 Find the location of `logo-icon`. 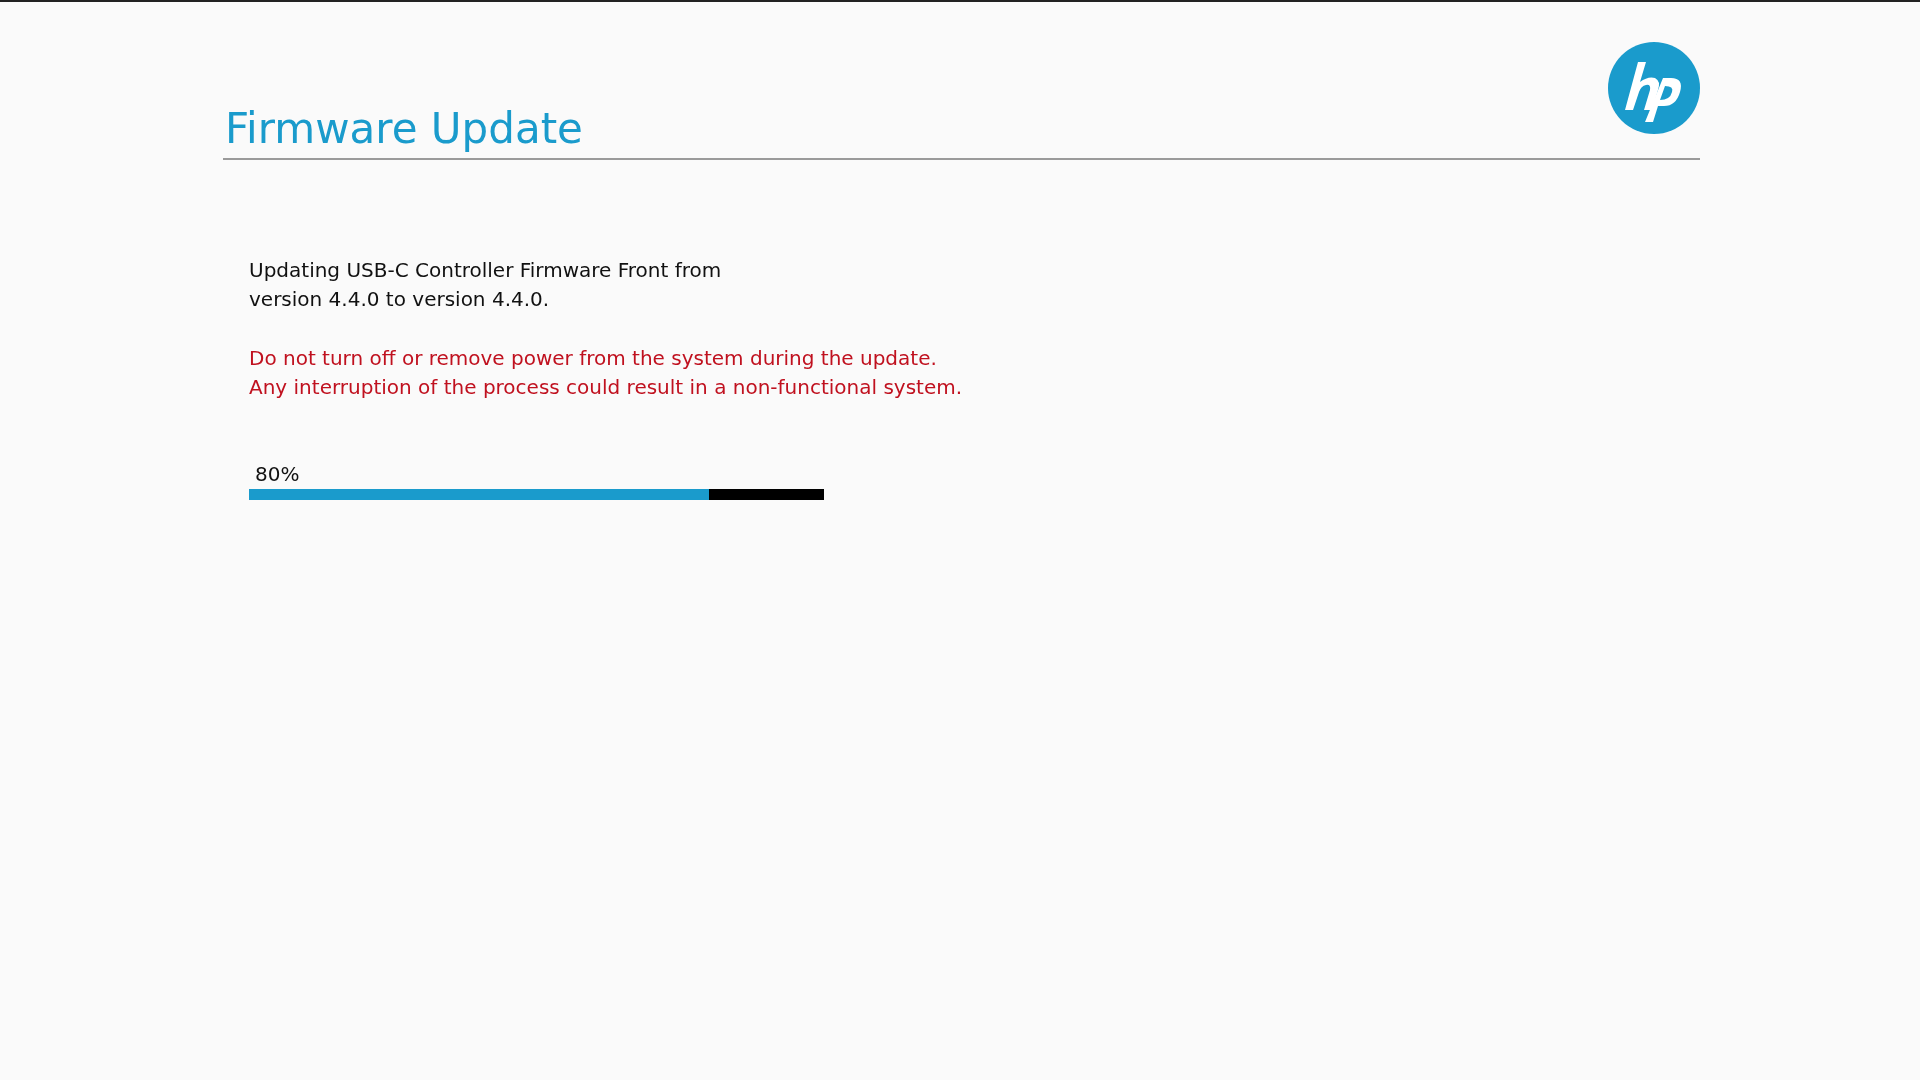

logo-icon is located at coordinates (1654, 88).